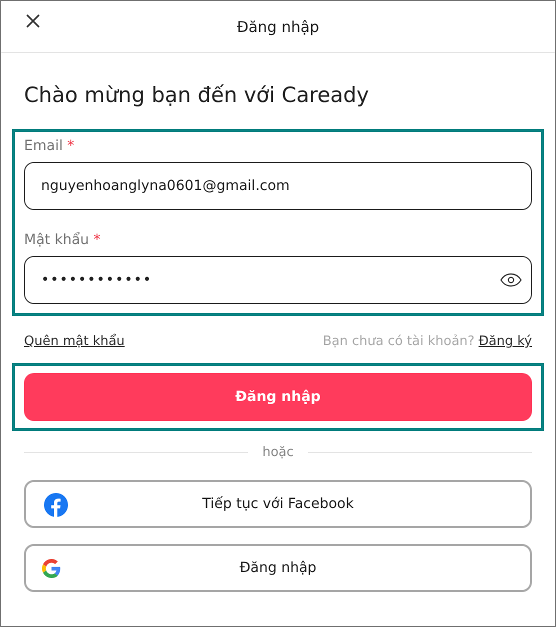  Describe the element at coordinates (56, 505) in the screenshot. I see `facebook-icon` at that location.